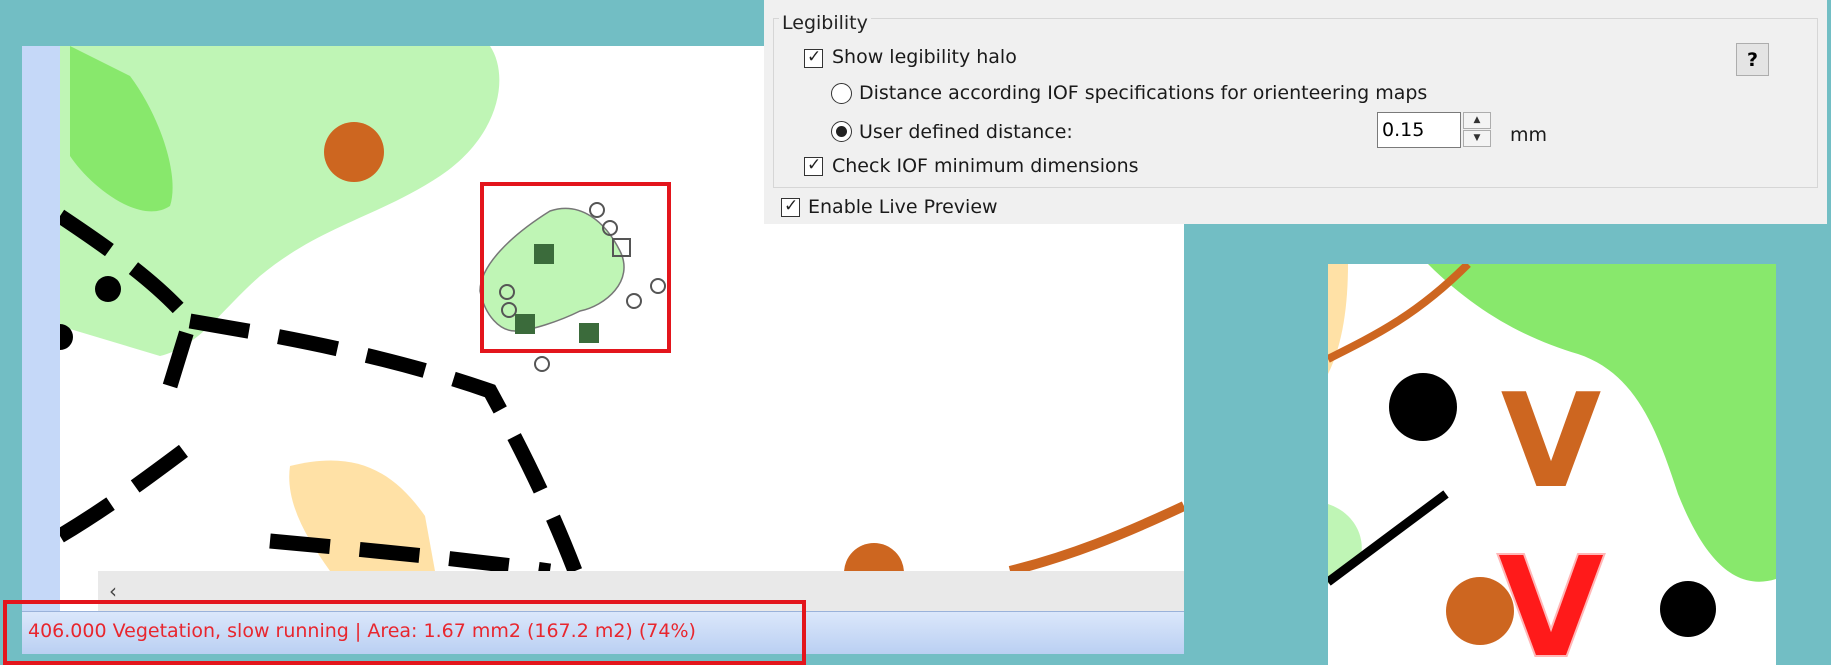 The width and height of the screenshot is (1831, 665). What do you see at coordinates (404, 632) in the screenshot?
I see `status-highlight-frame` at bounding box center [404, 632].